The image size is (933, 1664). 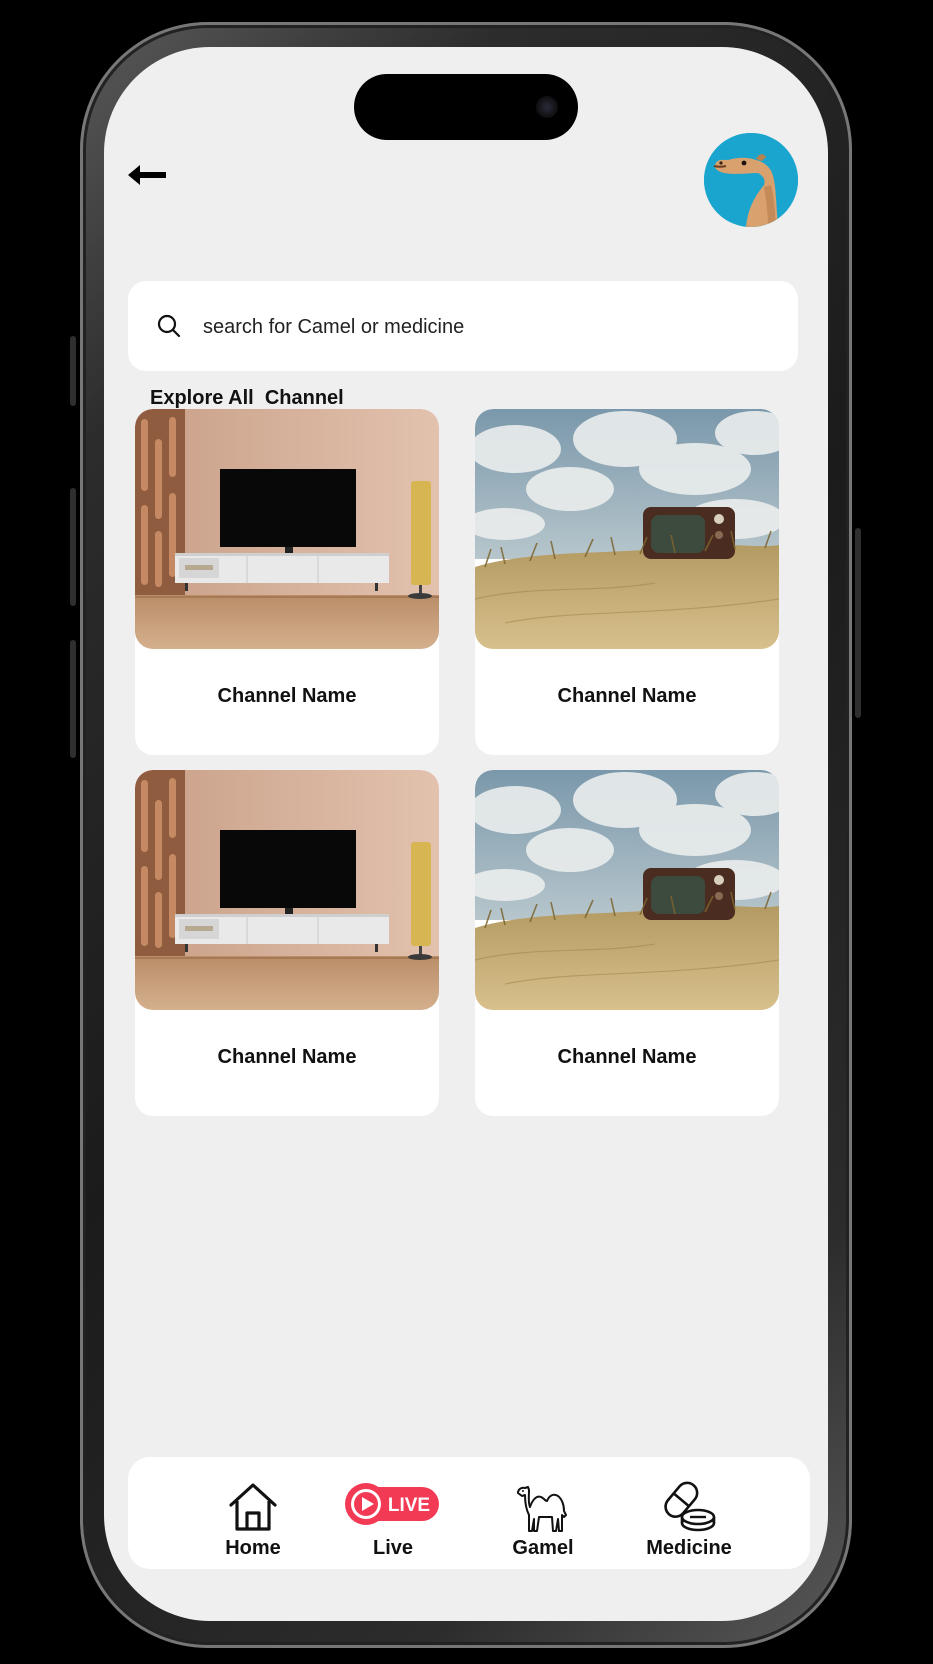 What do you see at coordinates (147, 175) in the screenshot?
I see `back-arrow-icon` at bounding box center [147, 175].